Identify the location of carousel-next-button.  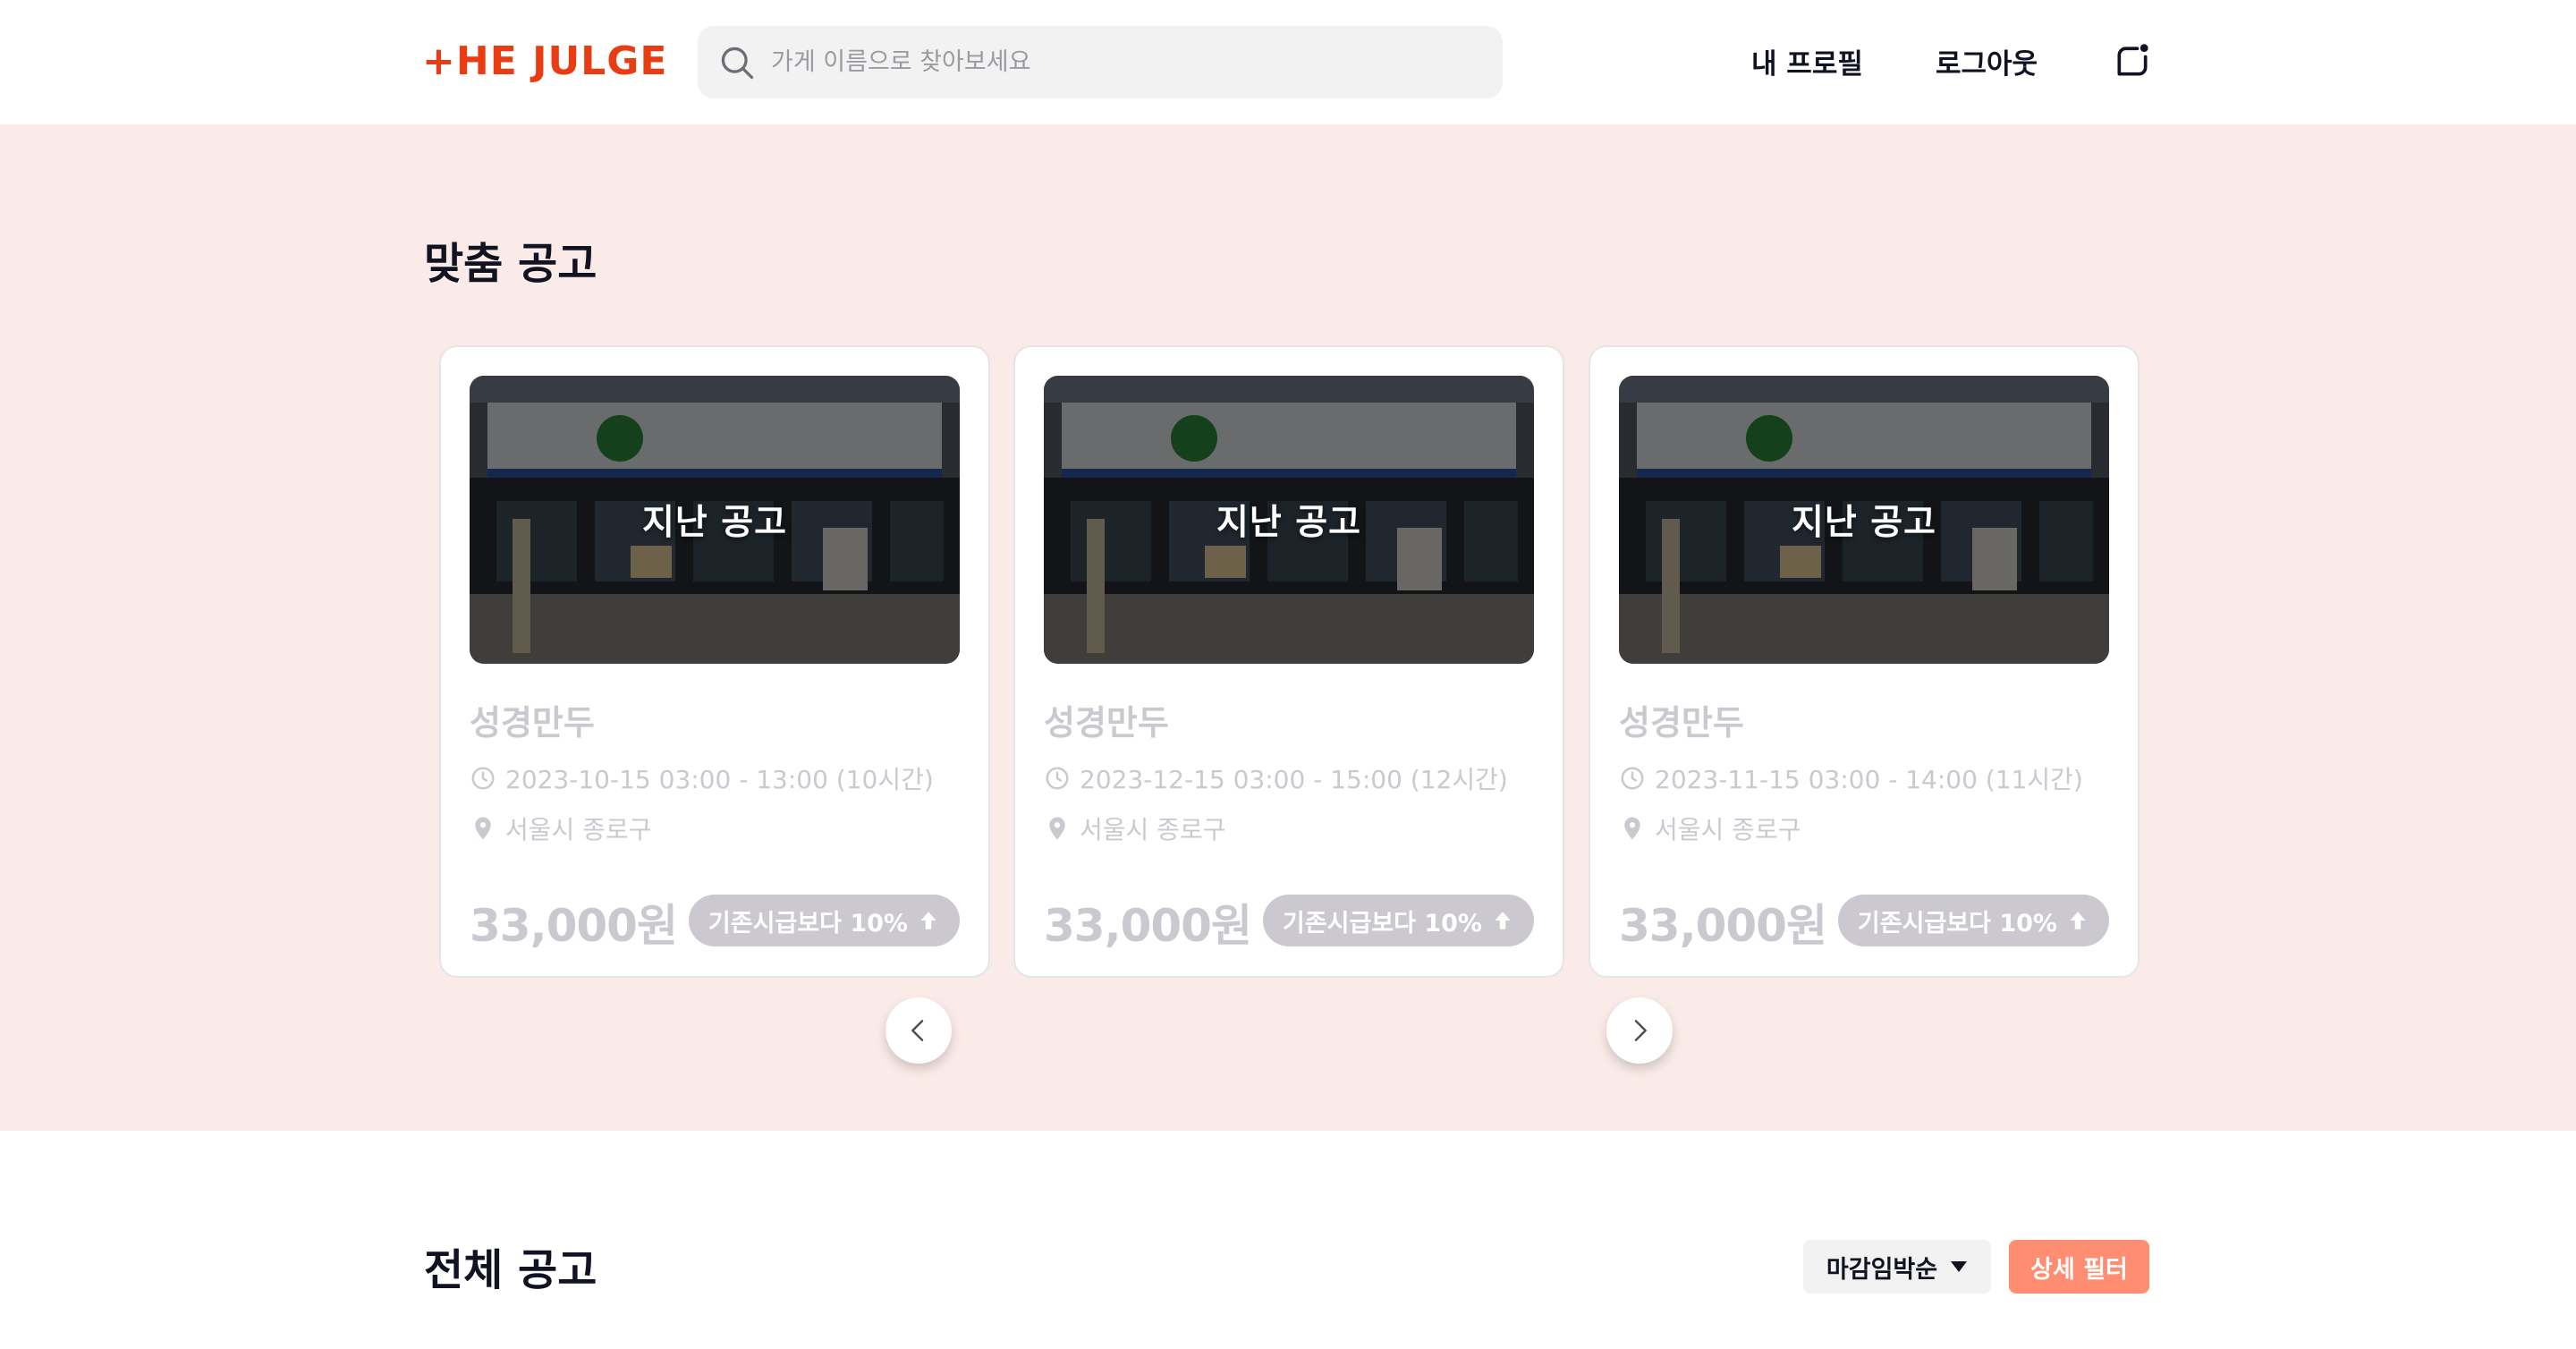
(1639, 1030).